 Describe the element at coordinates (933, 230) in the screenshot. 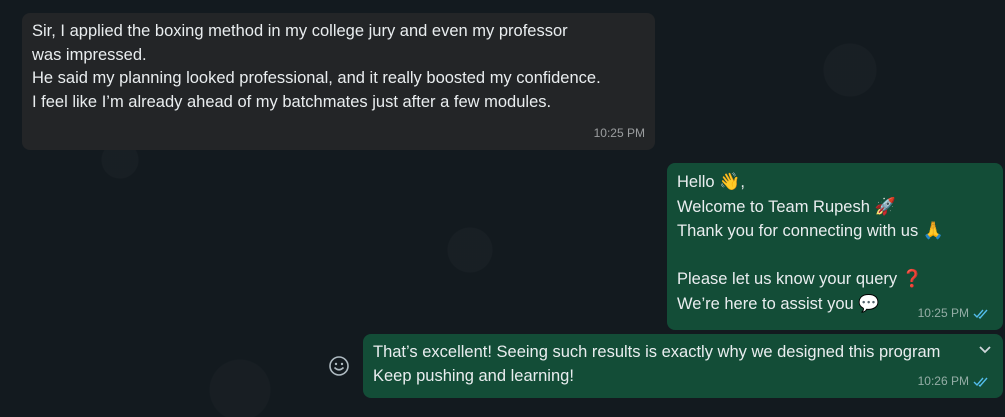

I see `folded-hands-icon: 🙏` at that location.